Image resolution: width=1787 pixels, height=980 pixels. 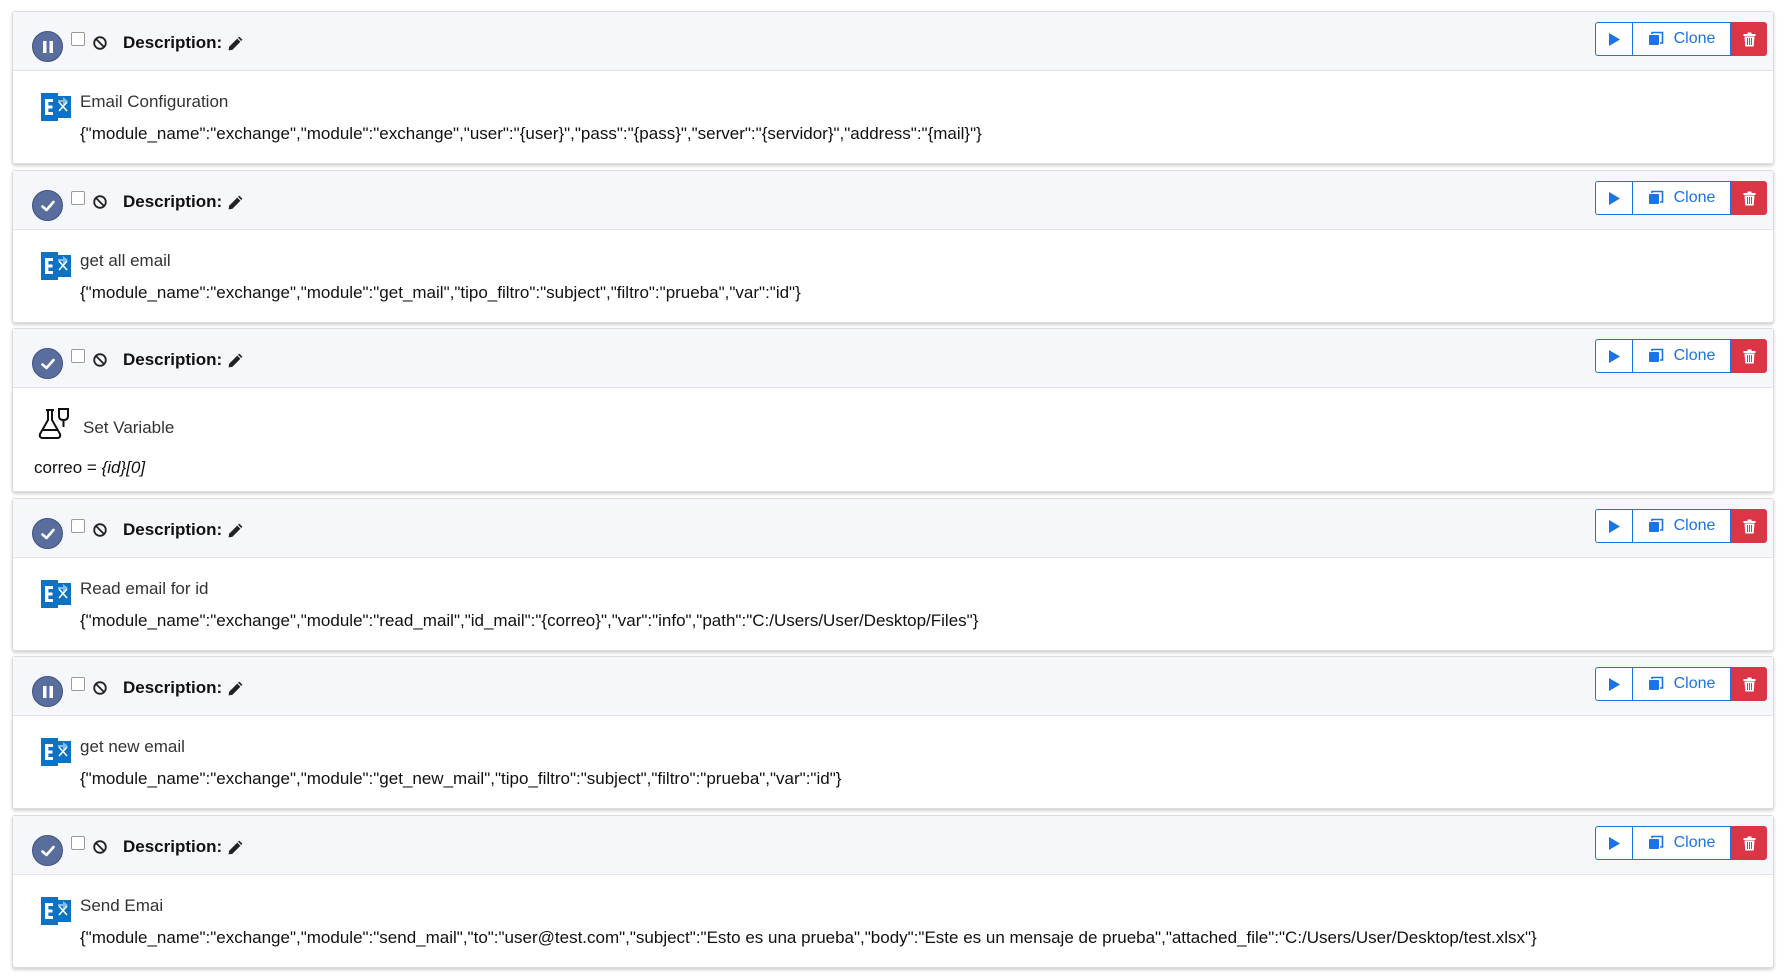 I want to click on step-title: get all email, so click(x=125, y=260).